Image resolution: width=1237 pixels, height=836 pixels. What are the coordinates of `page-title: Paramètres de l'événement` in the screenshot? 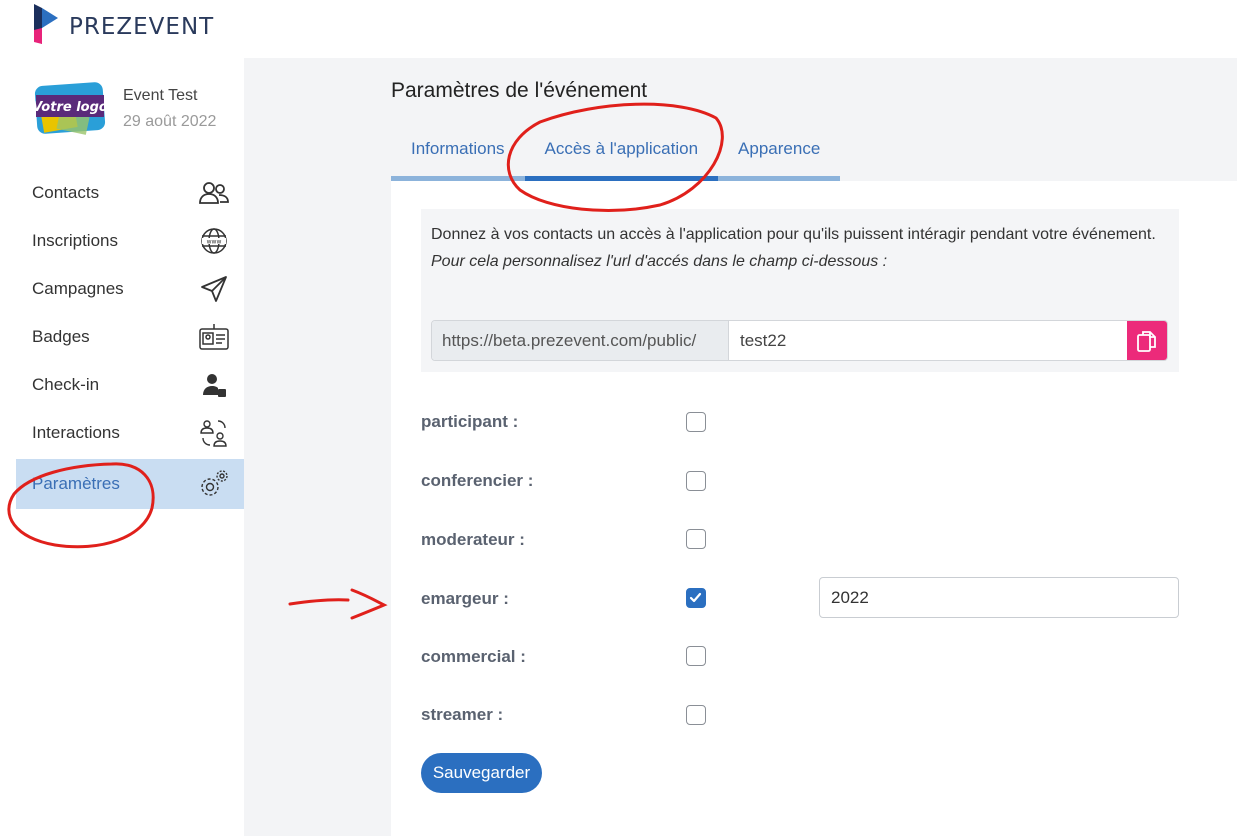 It's located at (519, 90).